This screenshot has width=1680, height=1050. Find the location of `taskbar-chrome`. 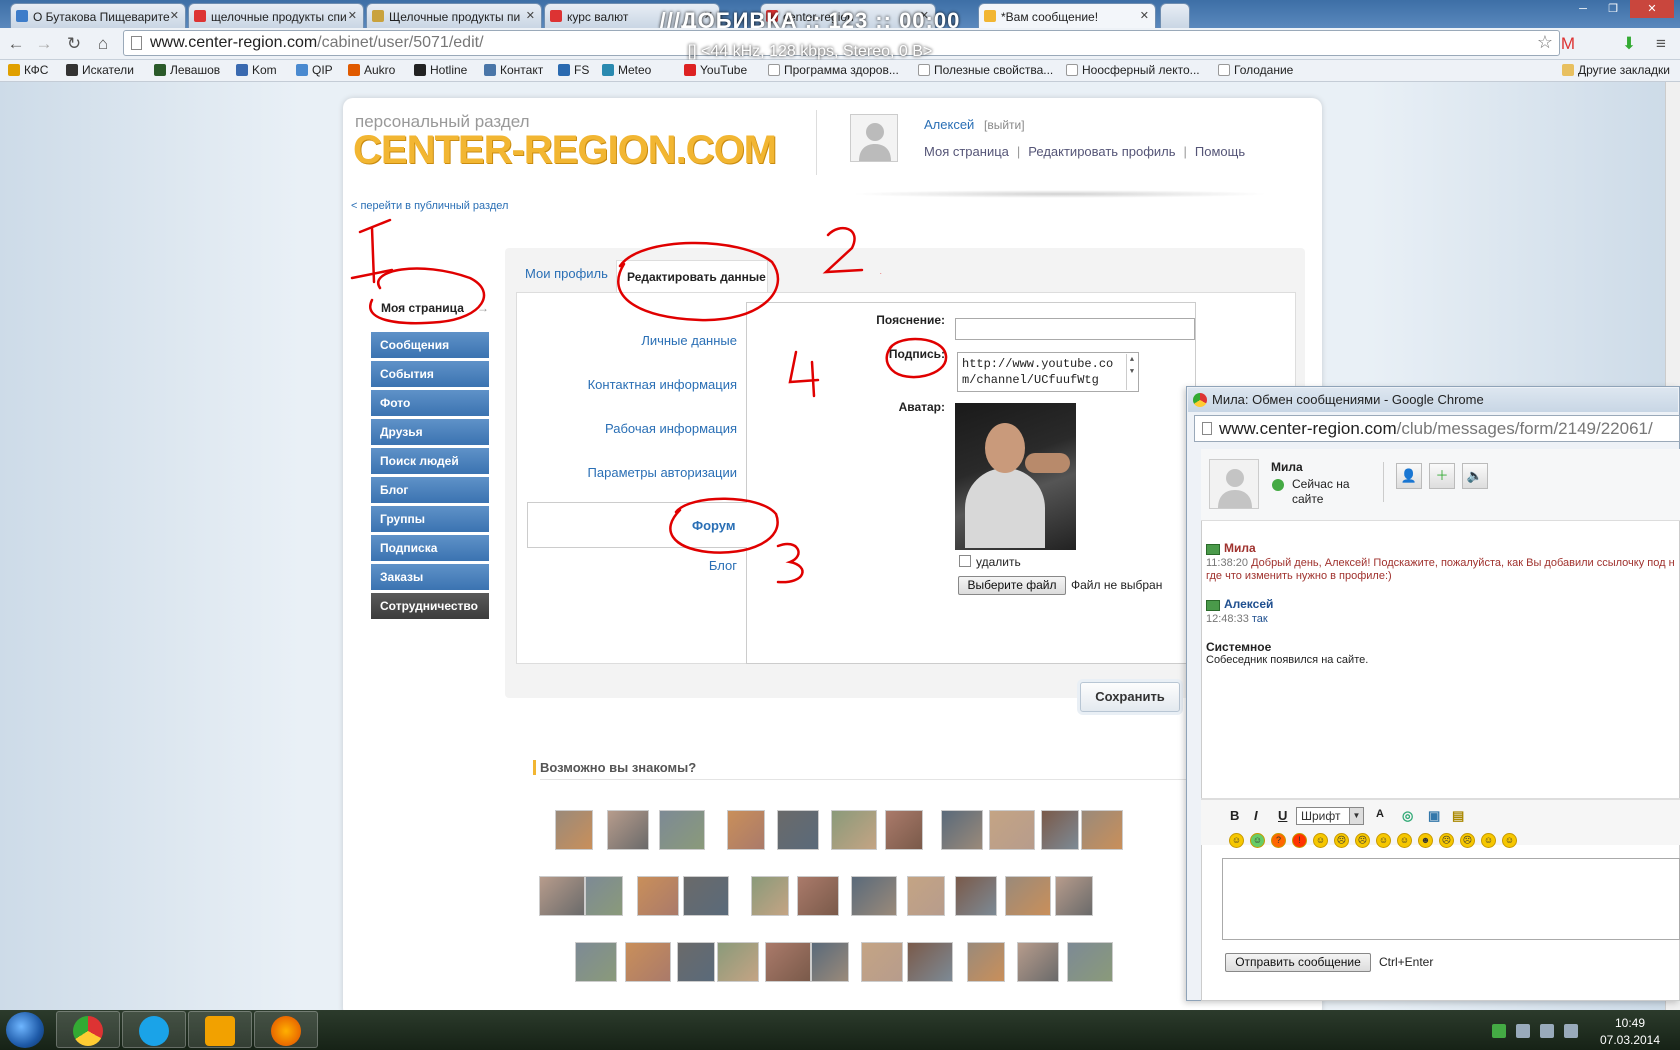

taskbar-chrome is located at coordinates (88, 1029).